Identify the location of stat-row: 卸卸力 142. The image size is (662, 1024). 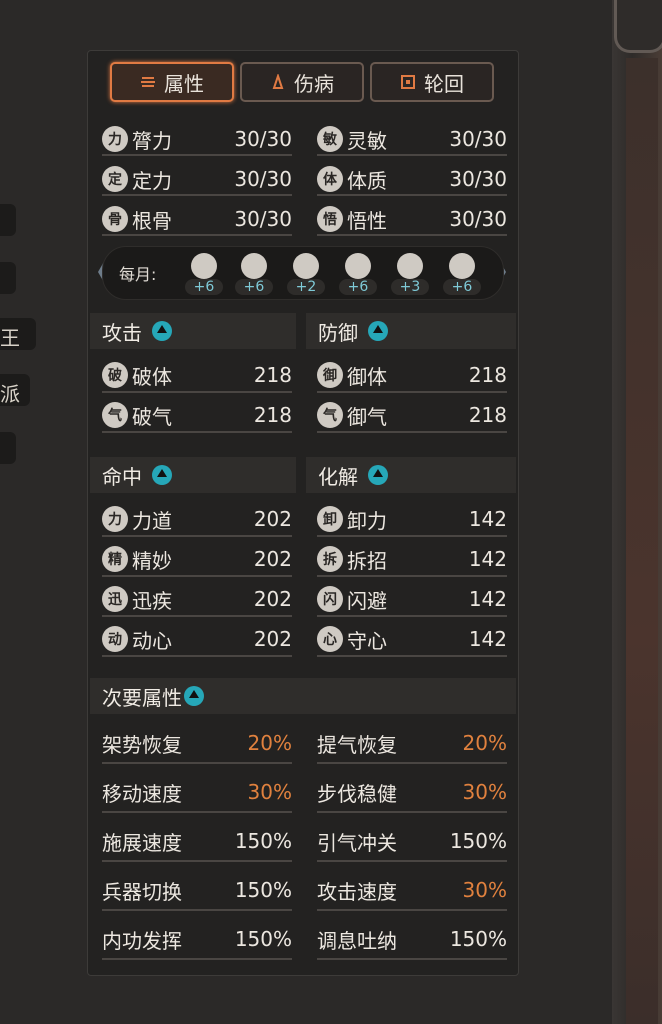
(412, 519).